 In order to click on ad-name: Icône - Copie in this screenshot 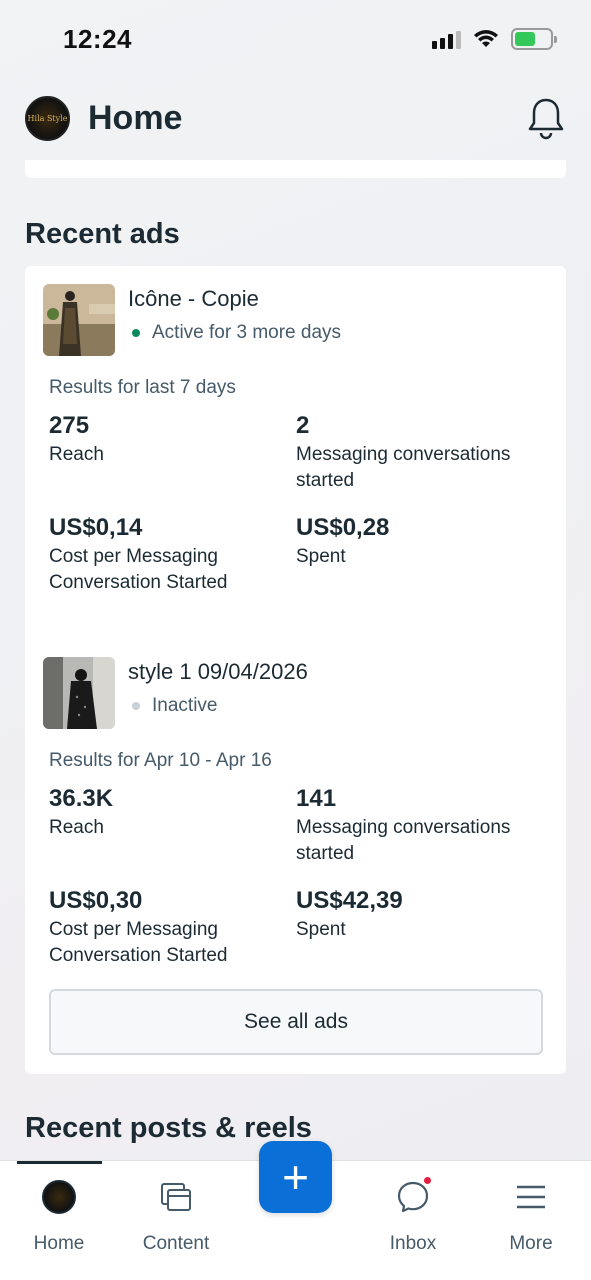, I will do `click(193, 298)`.